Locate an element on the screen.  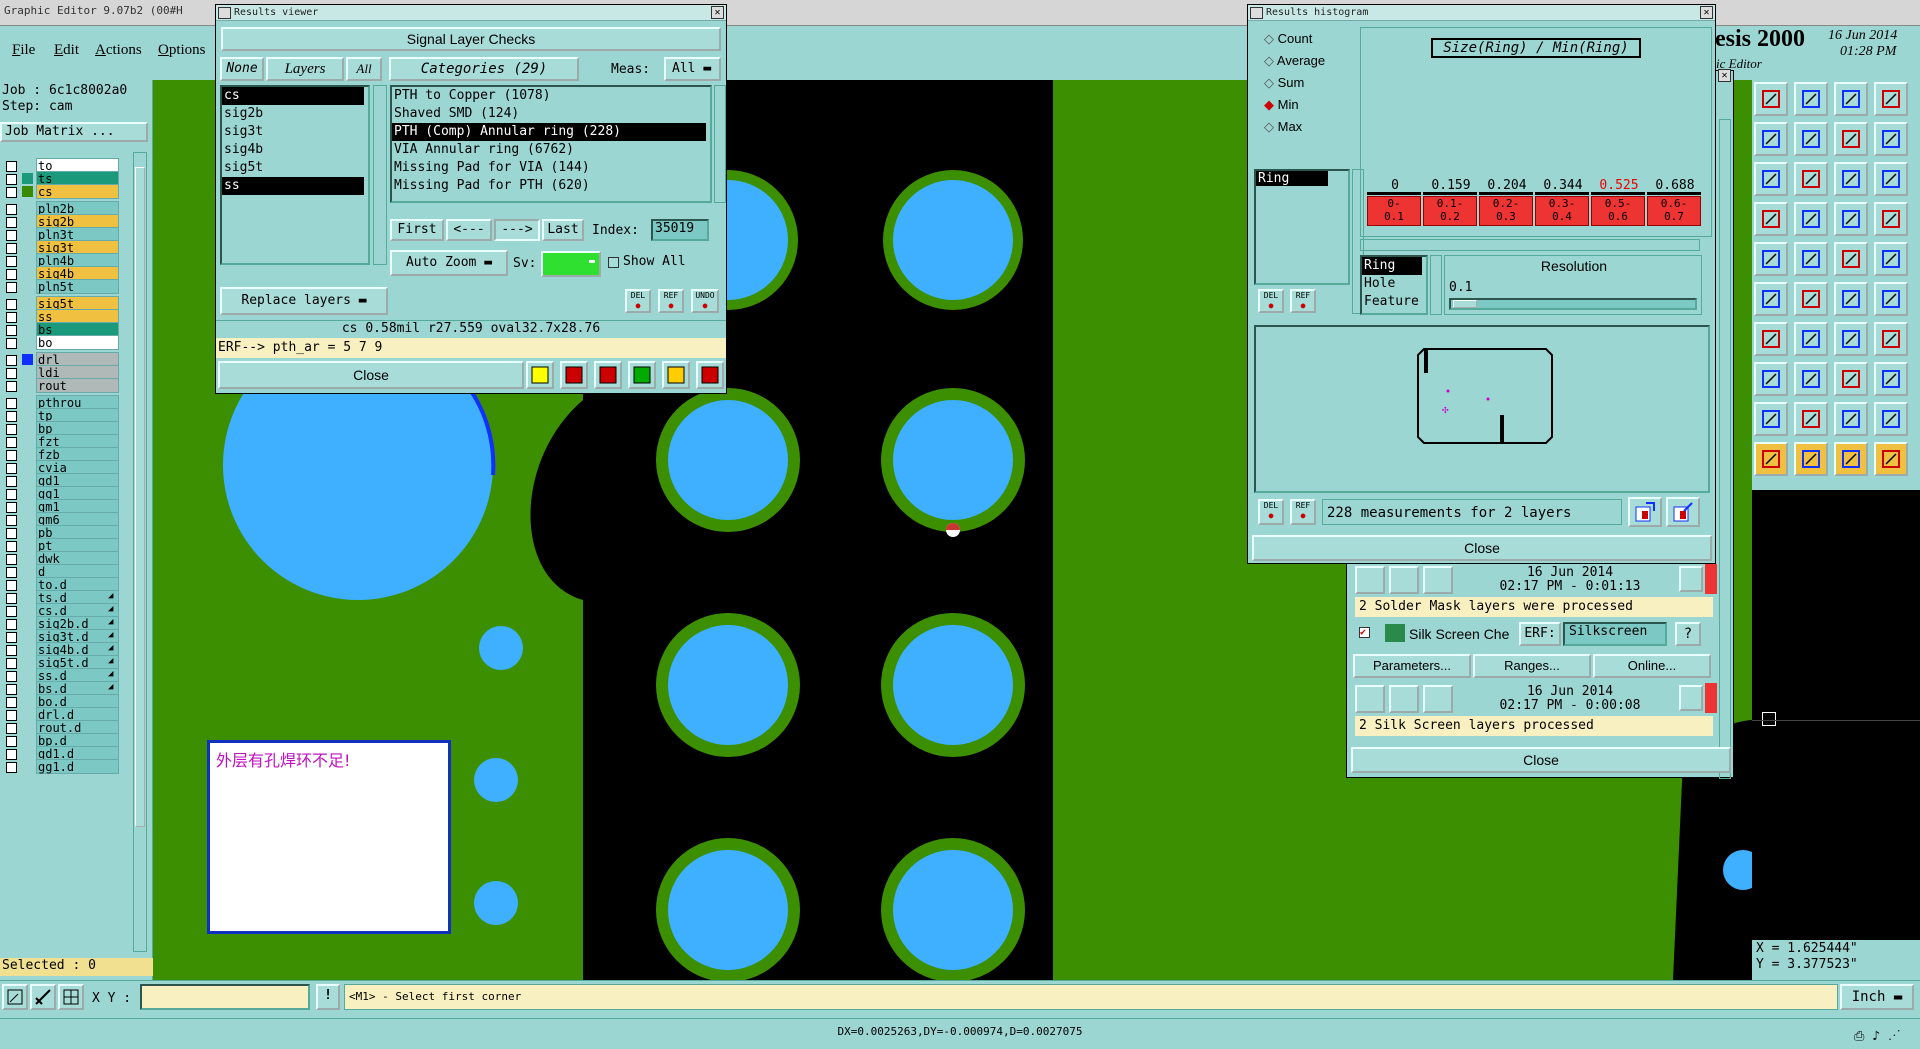
feature-hole: Hole is located at coordinates (1394, 284).